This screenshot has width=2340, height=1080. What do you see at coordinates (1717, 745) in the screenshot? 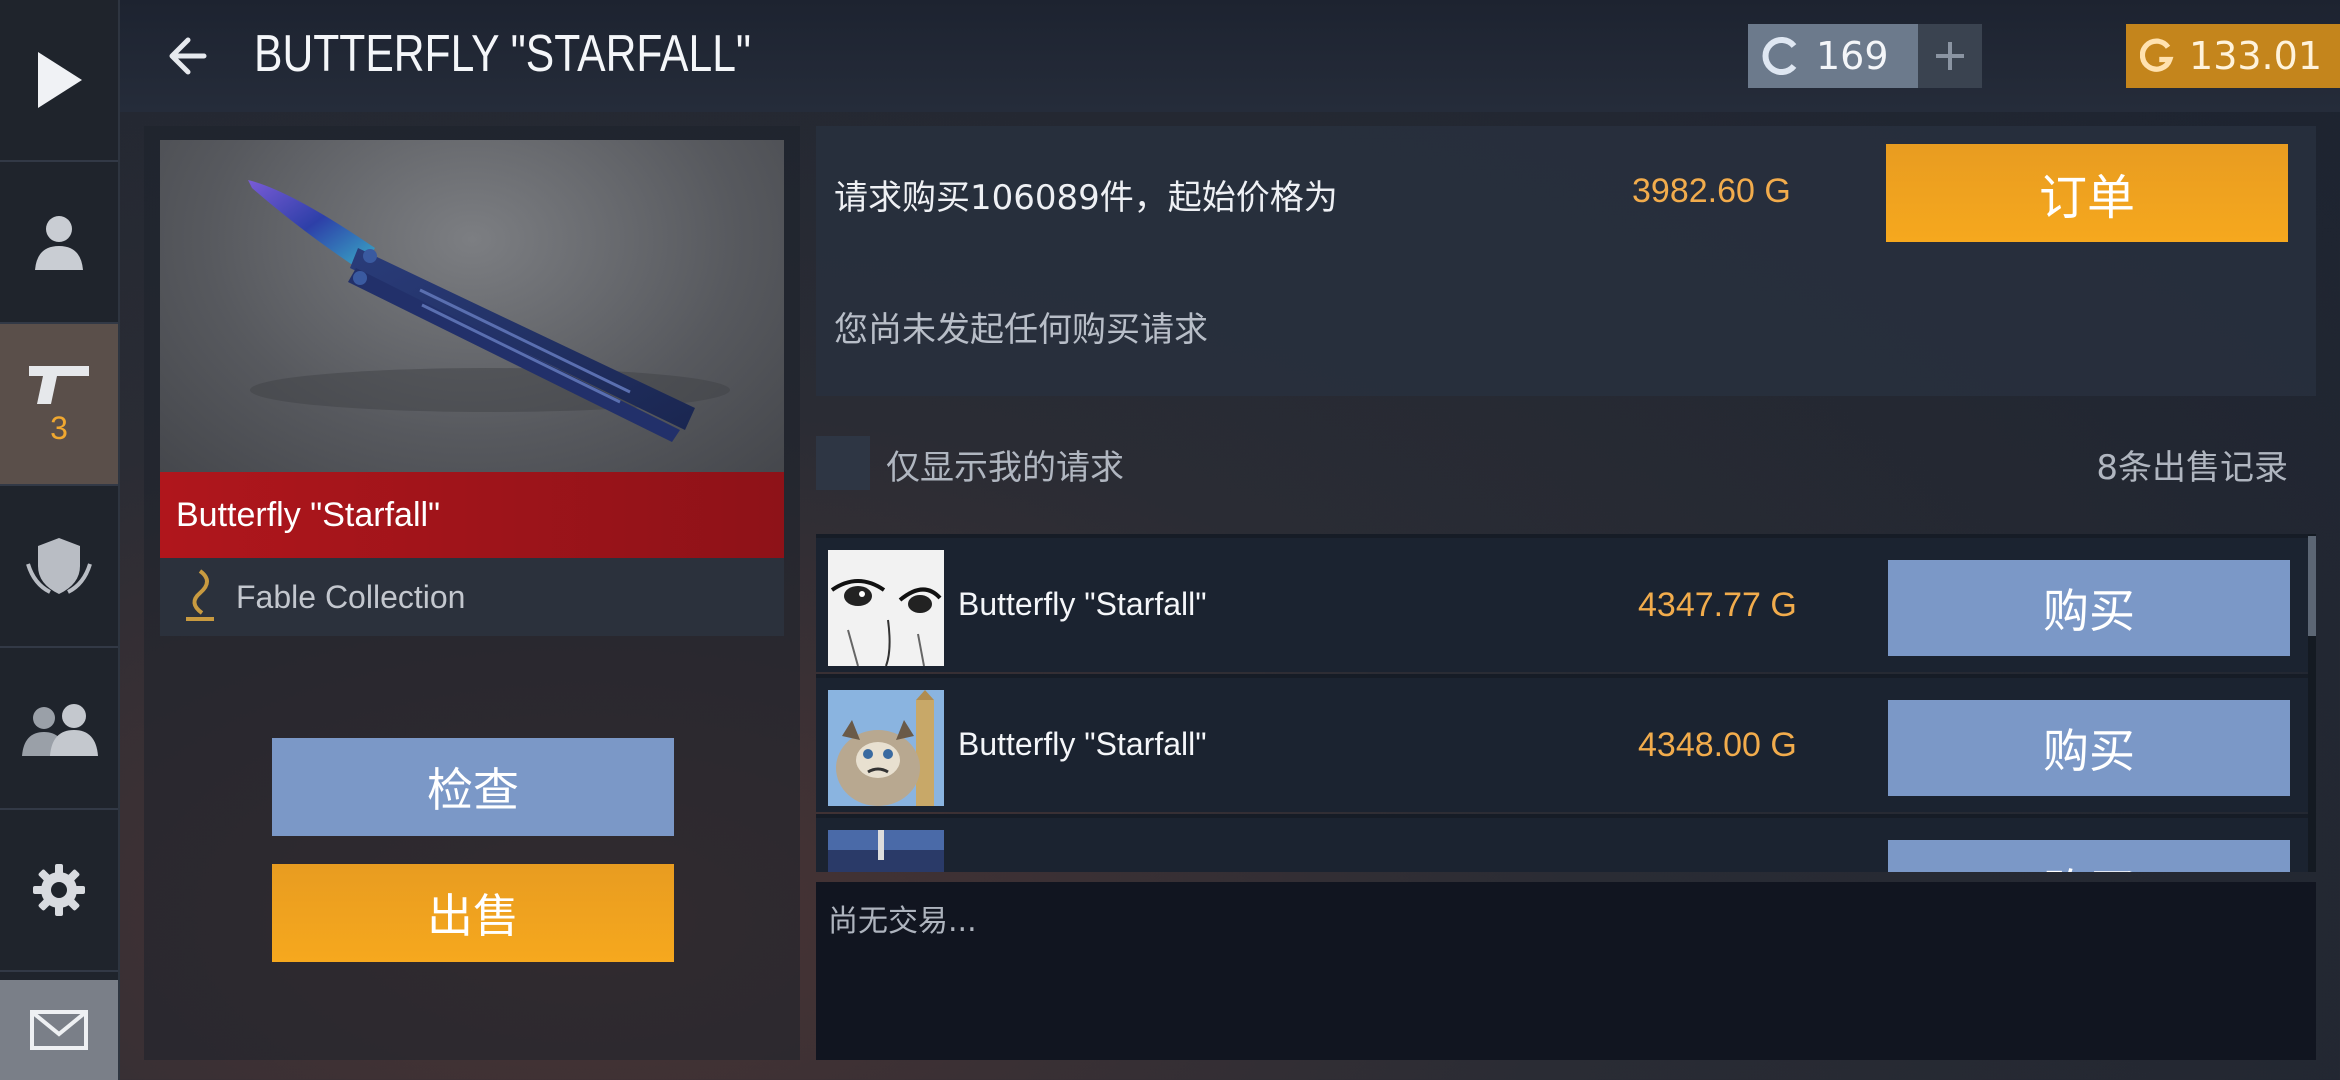
I see `listing-price: 4348.00 G` at bounding box center [1717, 745].